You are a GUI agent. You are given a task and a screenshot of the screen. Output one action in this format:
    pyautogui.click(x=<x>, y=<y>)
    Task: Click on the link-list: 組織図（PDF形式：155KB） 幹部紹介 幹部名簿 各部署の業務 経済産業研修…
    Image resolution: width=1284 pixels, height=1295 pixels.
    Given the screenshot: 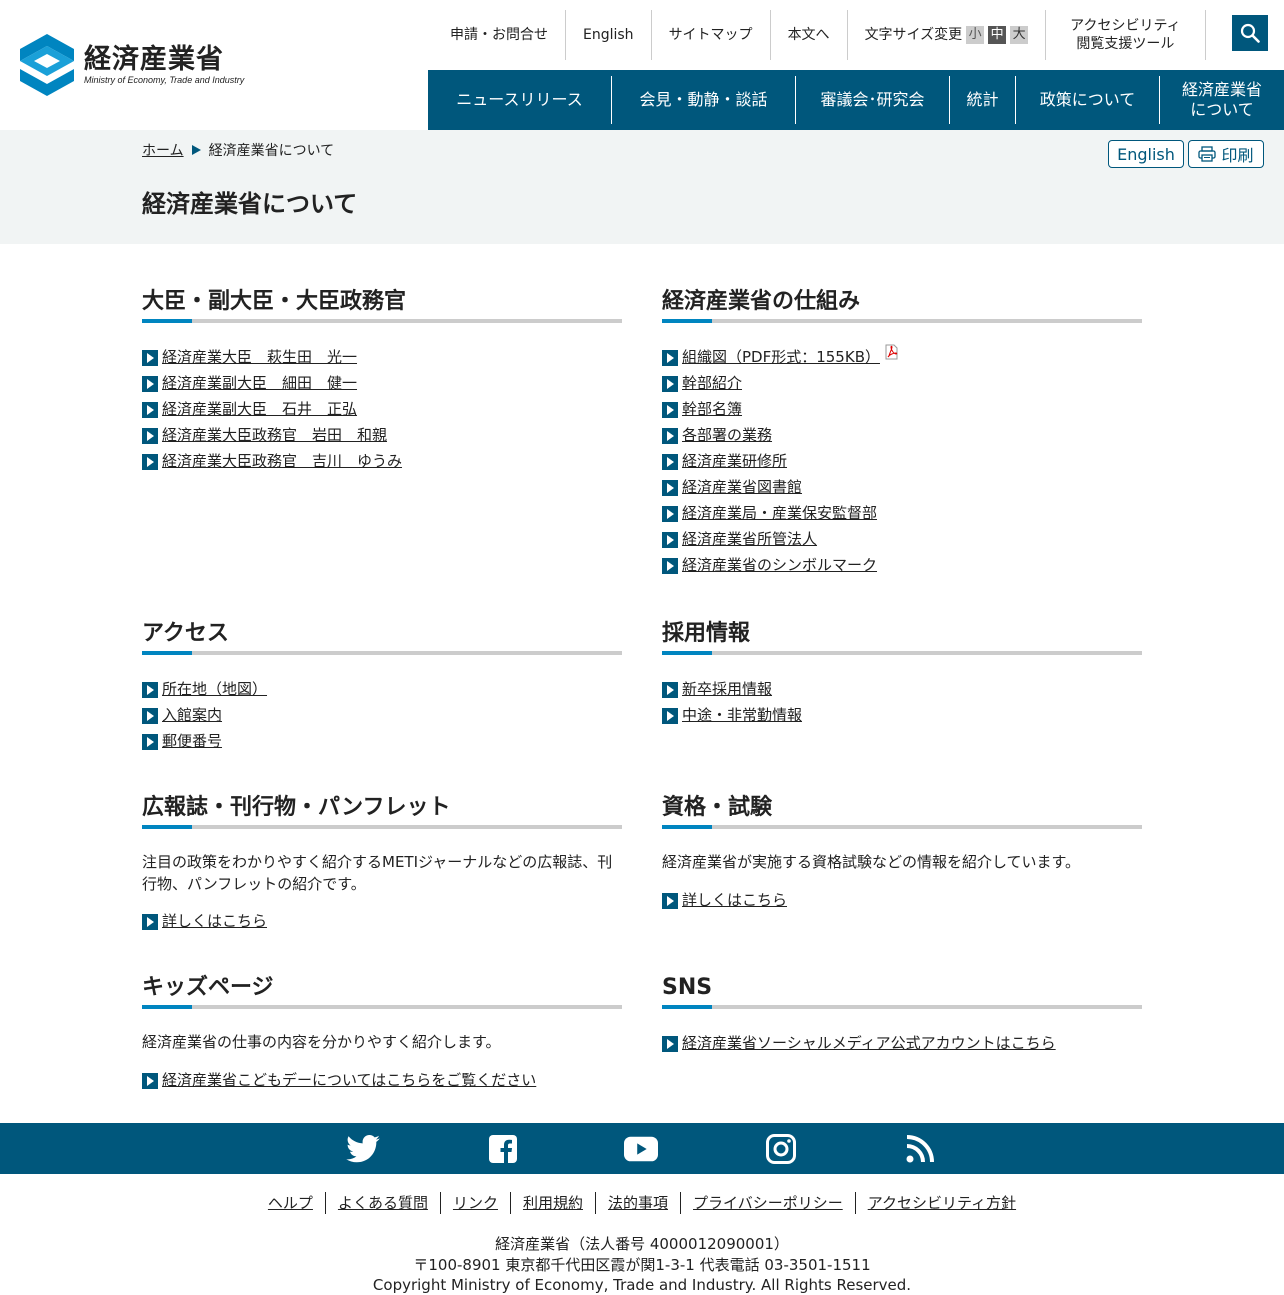 What is the action you would take?
    pyautogui.click(x=902, y=460)
    